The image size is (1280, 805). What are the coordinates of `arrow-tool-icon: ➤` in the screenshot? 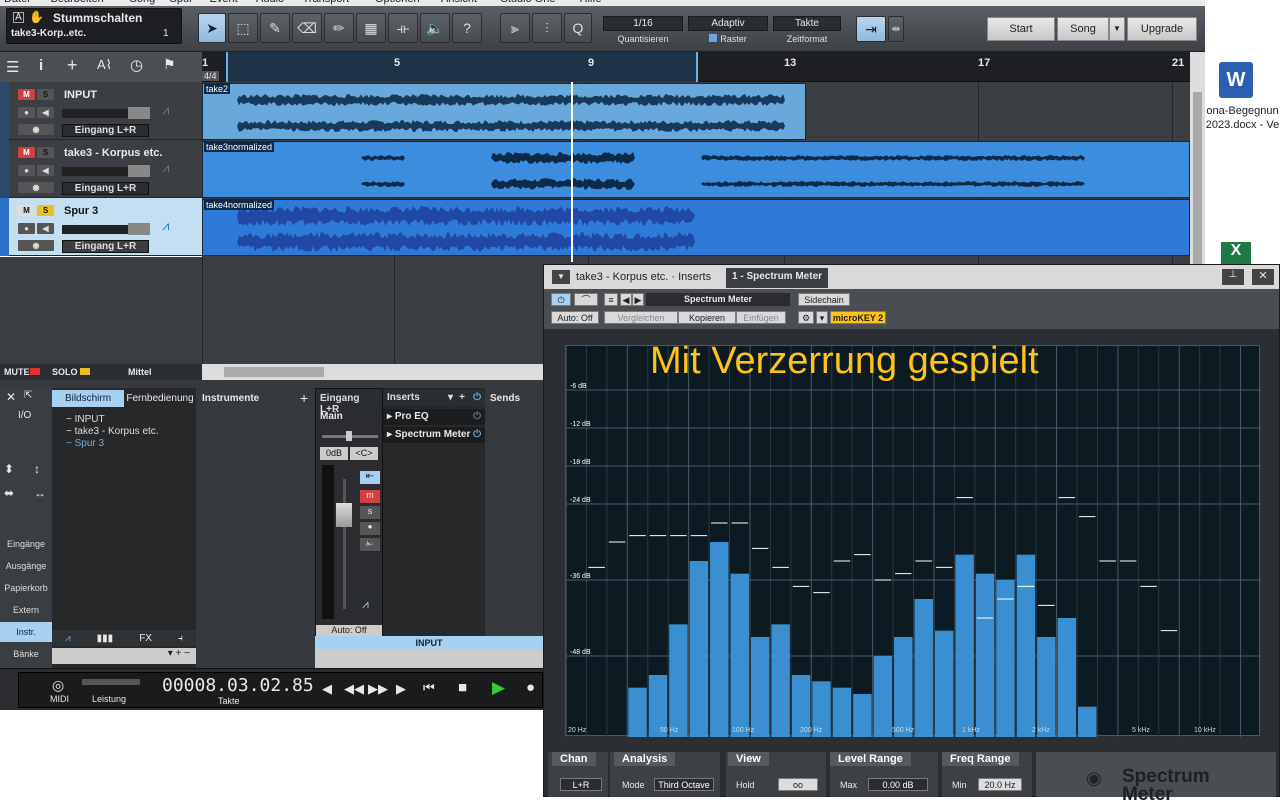 It's located at (212, 28).